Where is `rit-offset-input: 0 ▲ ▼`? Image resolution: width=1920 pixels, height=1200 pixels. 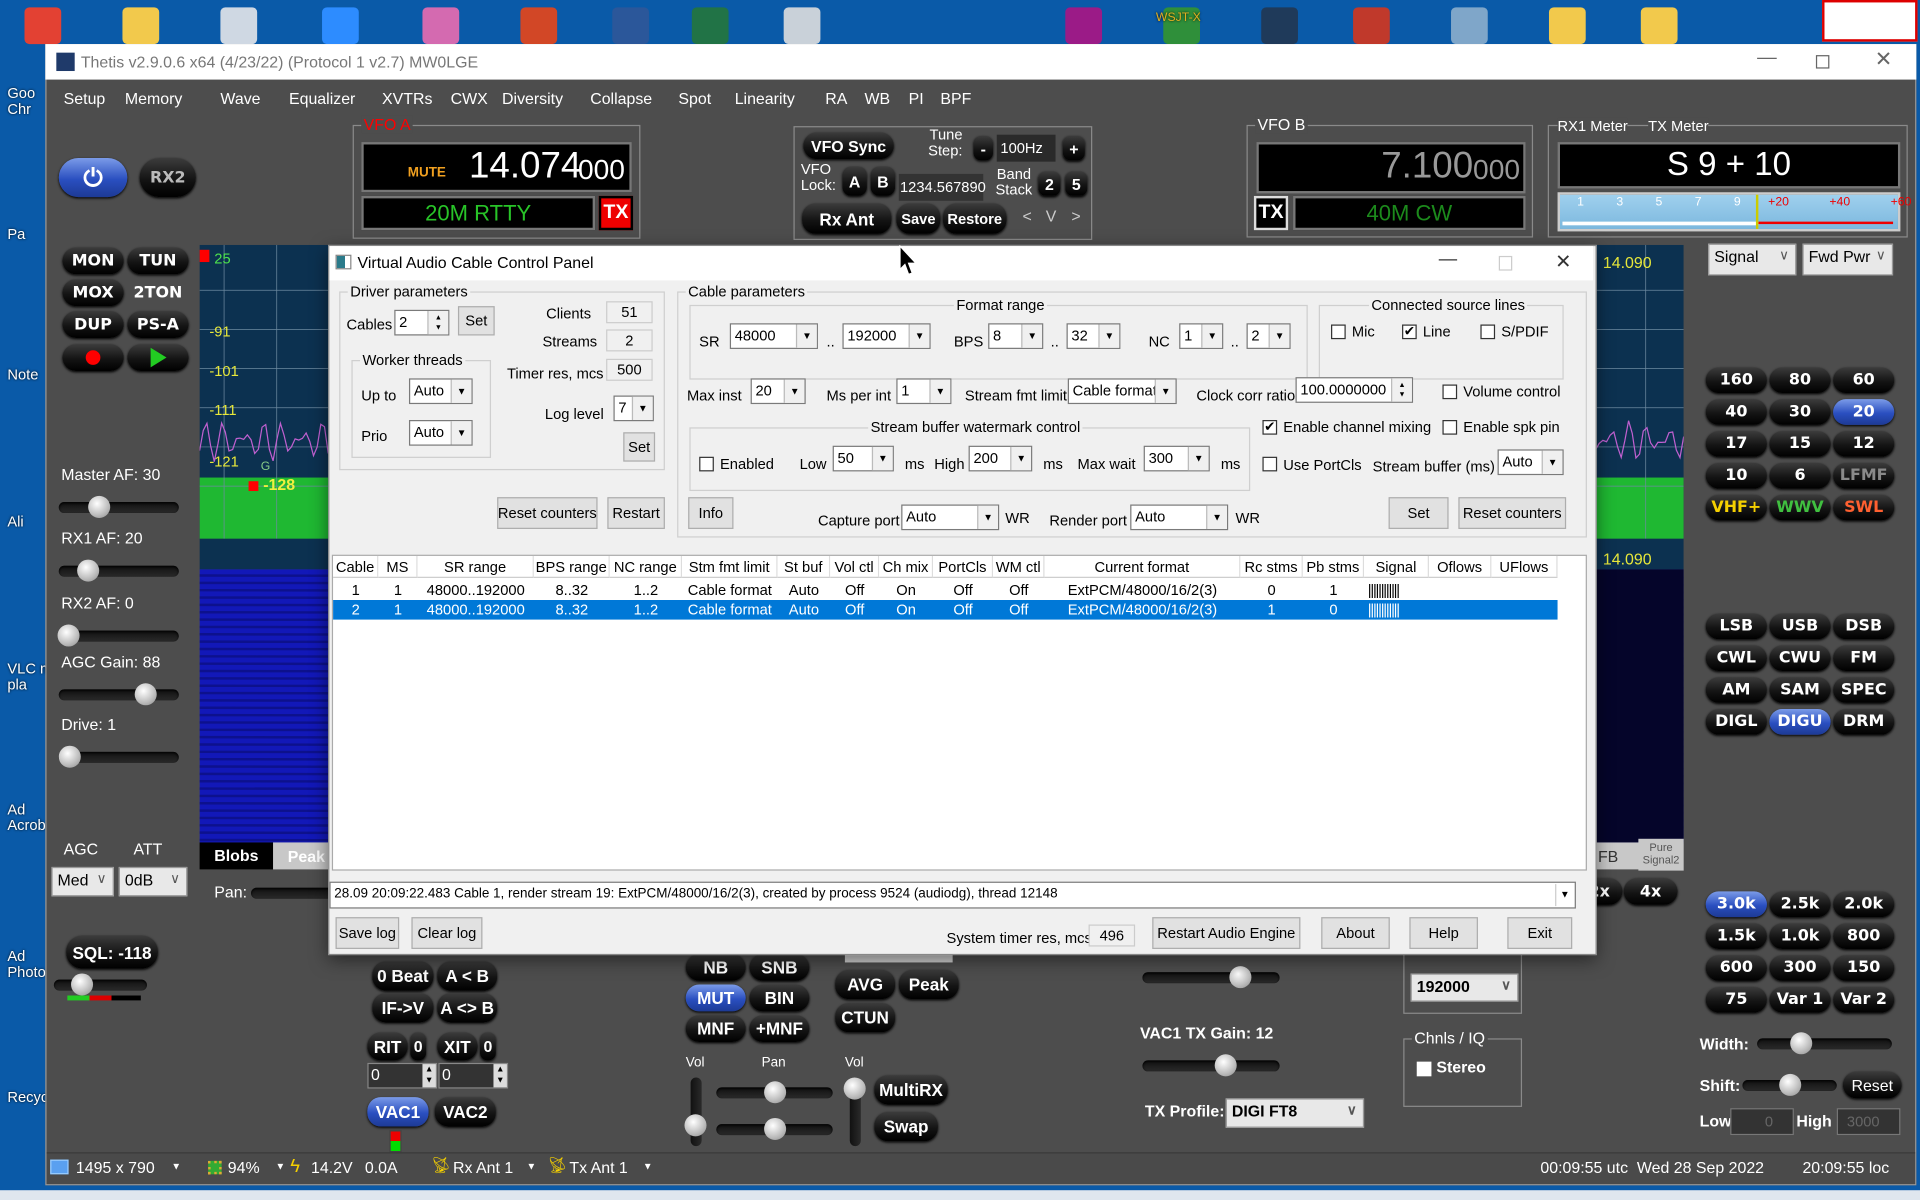
rit-offset-input: 0 ▲ ▼ is located at coordinates (402, 1075).